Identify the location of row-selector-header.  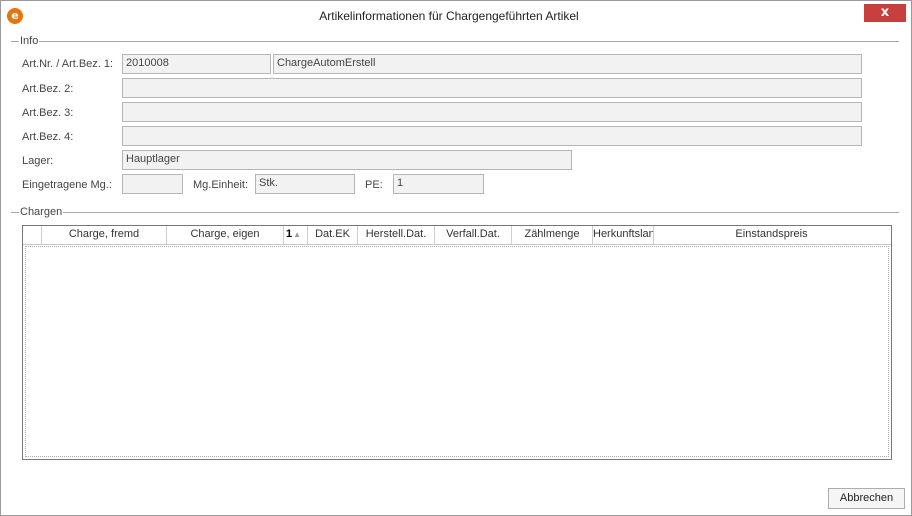
(32, 235).